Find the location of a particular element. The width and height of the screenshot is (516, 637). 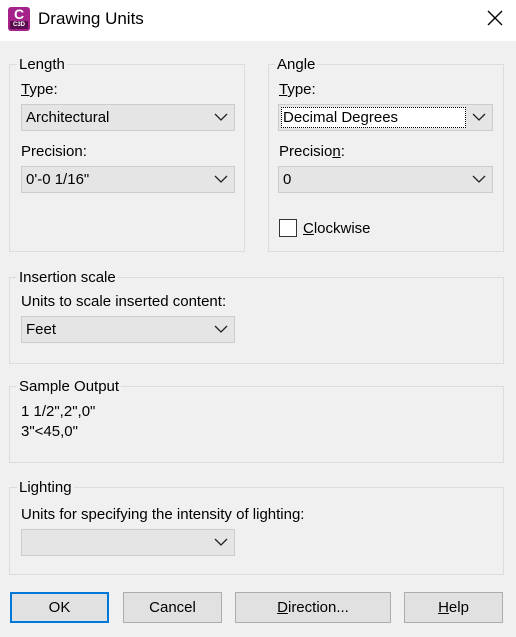

window-title: Drawing Units is located at coordinates (91, 18).